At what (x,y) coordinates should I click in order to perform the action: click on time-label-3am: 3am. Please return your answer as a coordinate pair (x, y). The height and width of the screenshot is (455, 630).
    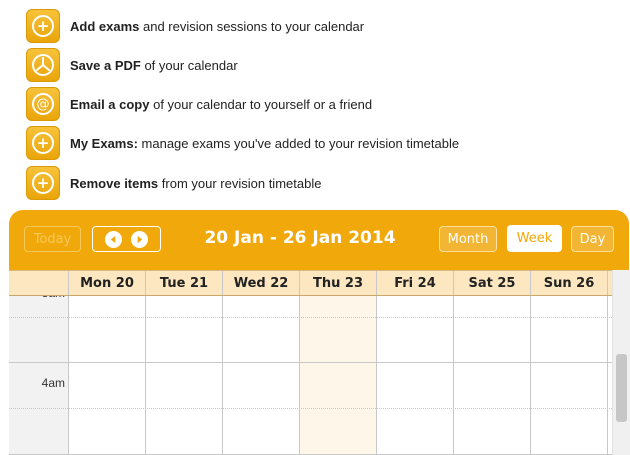
    Looking at the image, I should click on (39, 298).